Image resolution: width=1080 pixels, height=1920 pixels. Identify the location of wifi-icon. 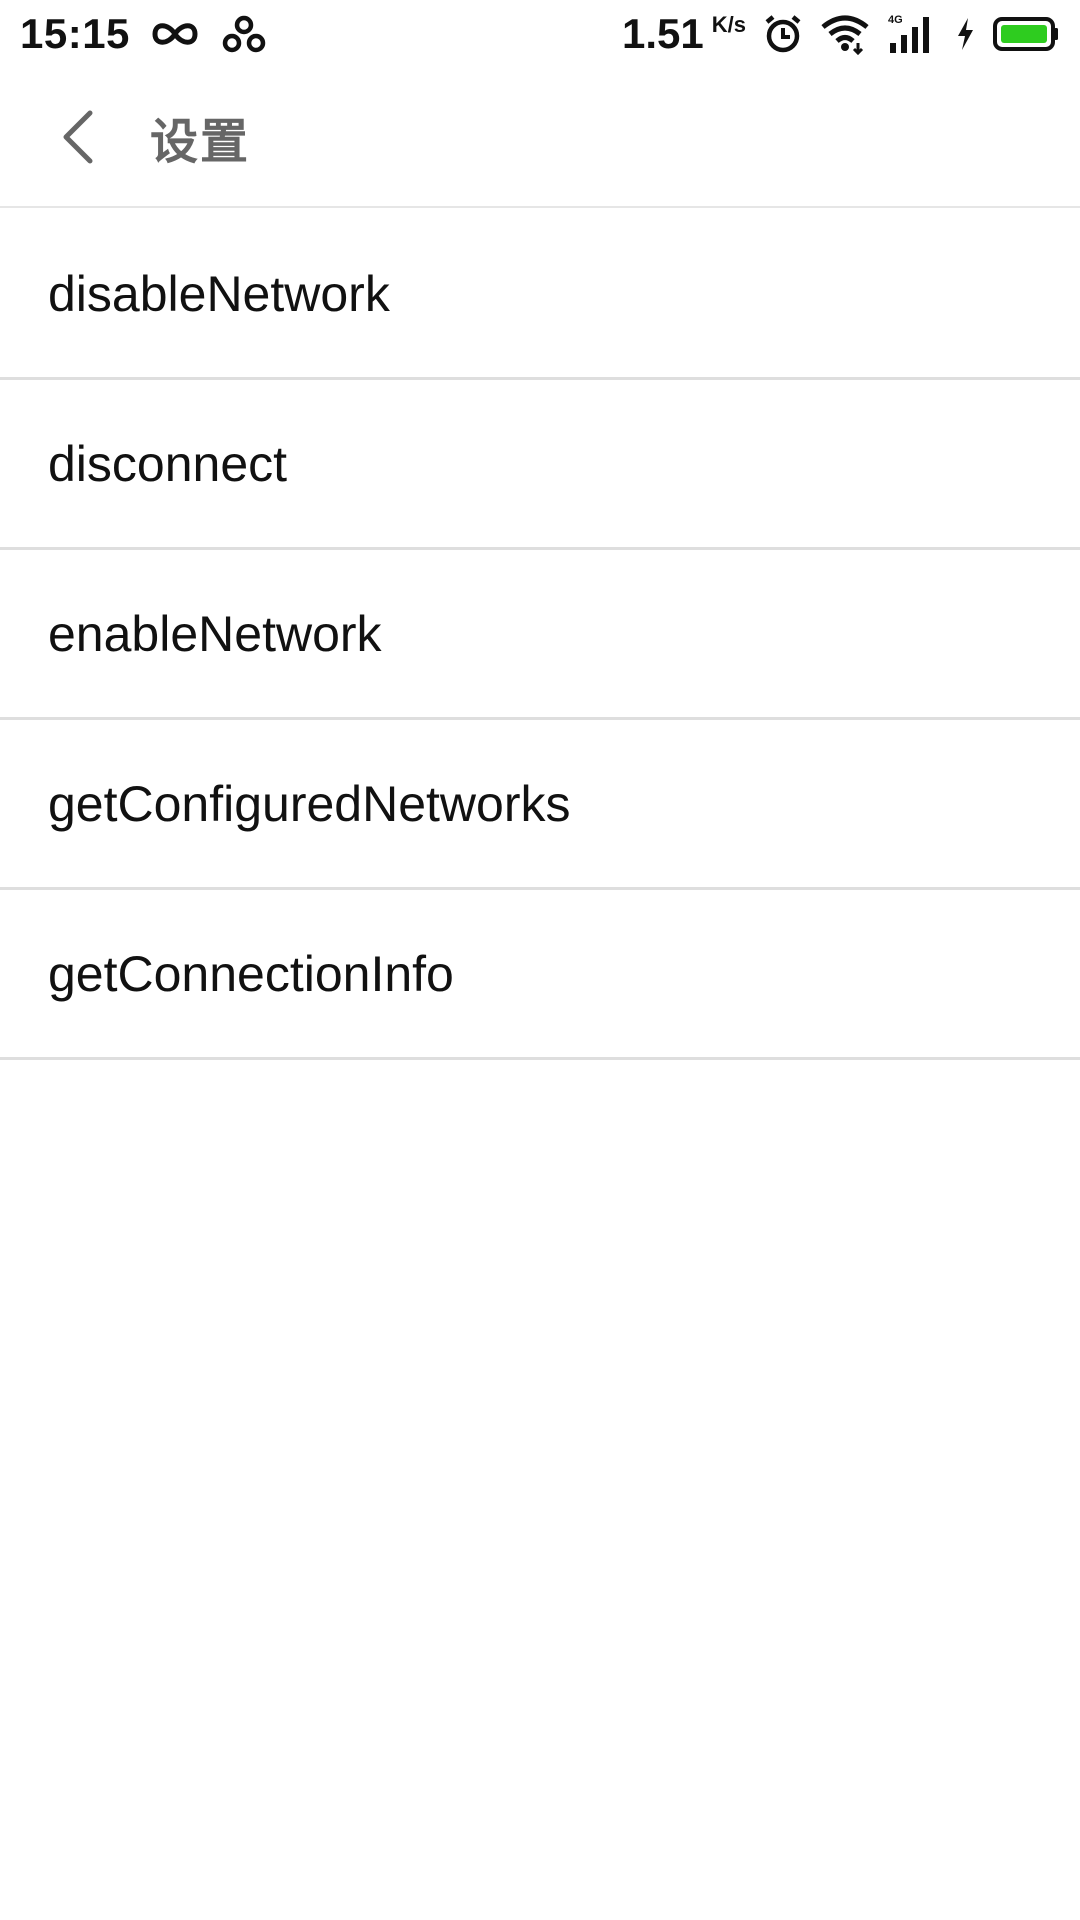
(845, 34).